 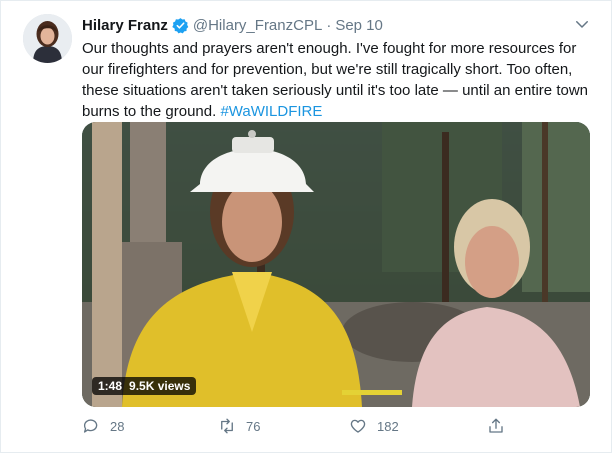 I want to click on reply-icon, so click(x=90, y=426).